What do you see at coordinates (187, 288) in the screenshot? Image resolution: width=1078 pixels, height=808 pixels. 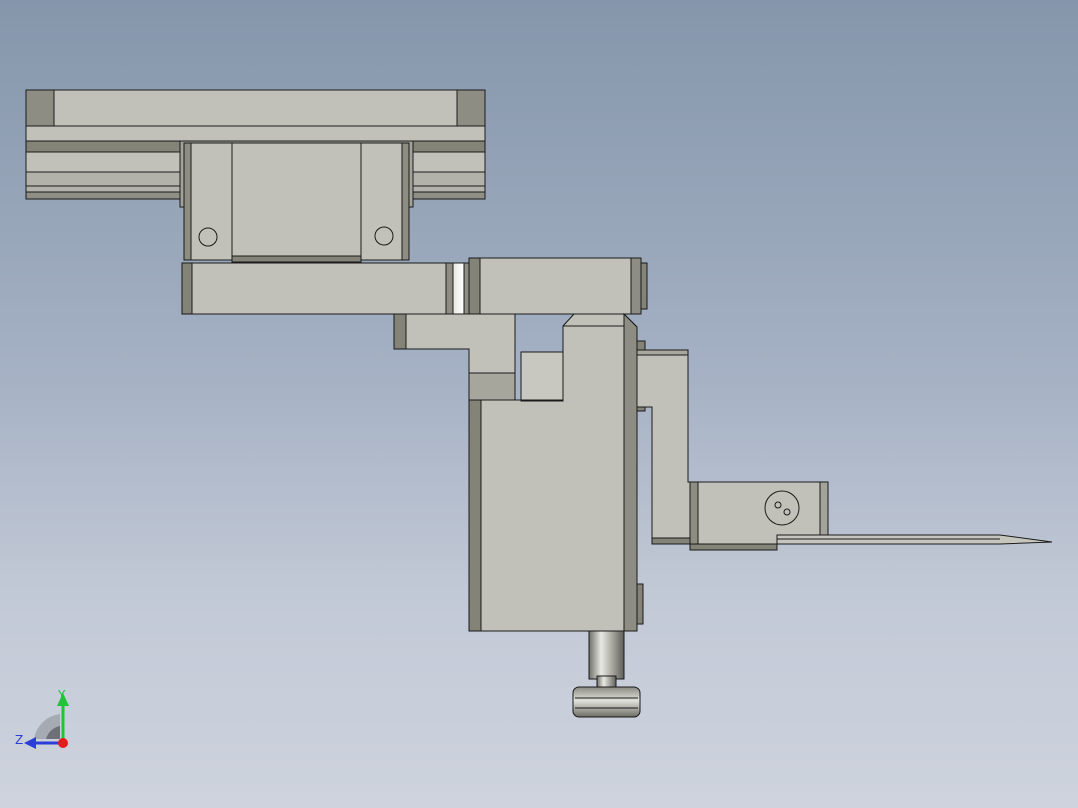 I see `mounting-bar-end` at bounding box center [187, 288].